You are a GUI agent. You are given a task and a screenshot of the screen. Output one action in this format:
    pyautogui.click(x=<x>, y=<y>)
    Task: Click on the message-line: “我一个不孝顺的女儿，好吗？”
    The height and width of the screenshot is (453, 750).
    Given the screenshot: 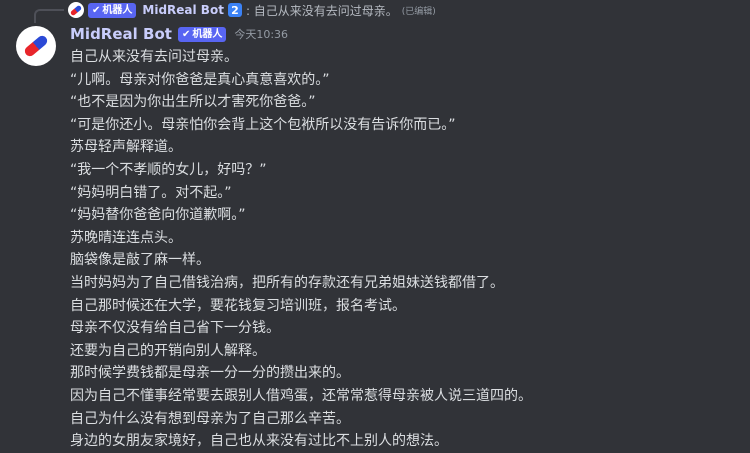 What is the action you would take?
    pyautogui.click(x=168, y=169)
    